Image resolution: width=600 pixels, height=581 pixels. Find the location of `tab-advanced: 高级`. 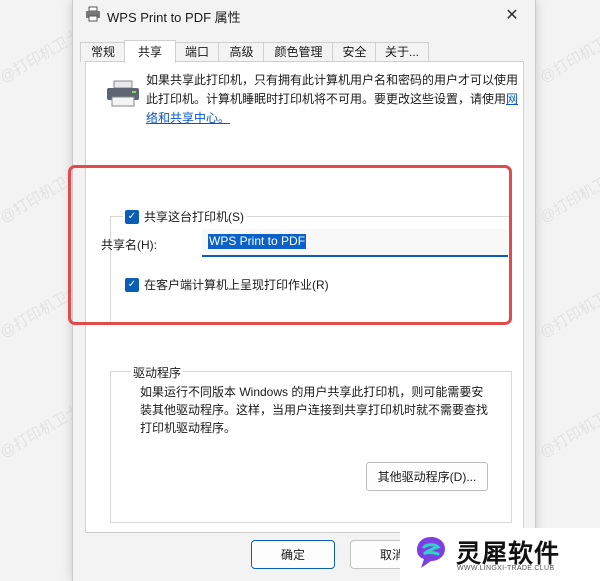

tab-advanced: 高级 is located at coordinates (241, 52).